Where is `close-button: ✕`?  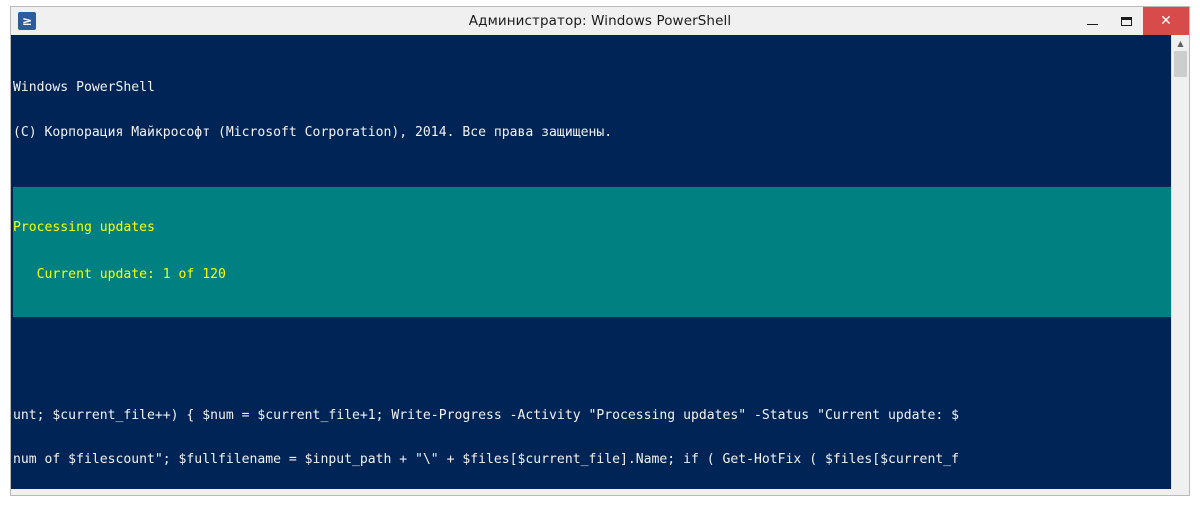 close-button: ✕ is located at coordinates (1166, 21).